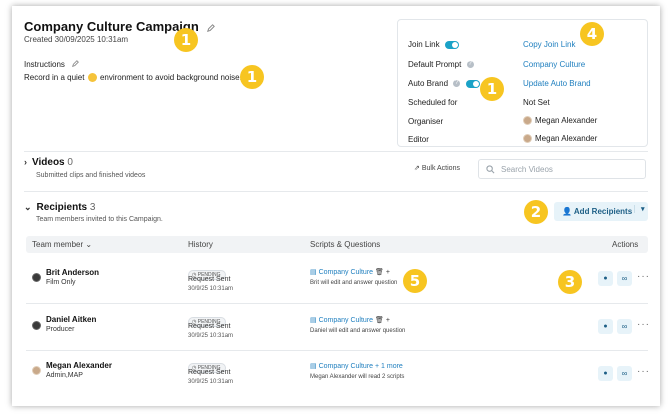 The height and width of the screenshot is (415, 670). I want to click on created-date: Created 30/09/2025 10:31am, so click(76, 39).